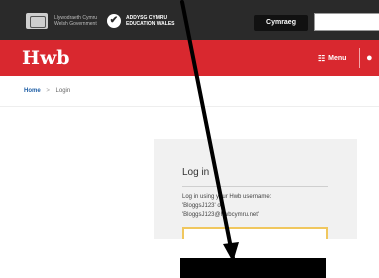 The image size is (379, 278). What do you see at coordinates (37, 21) in the screenshot?
I see `crest-icon` at bounding box center [37, 21].